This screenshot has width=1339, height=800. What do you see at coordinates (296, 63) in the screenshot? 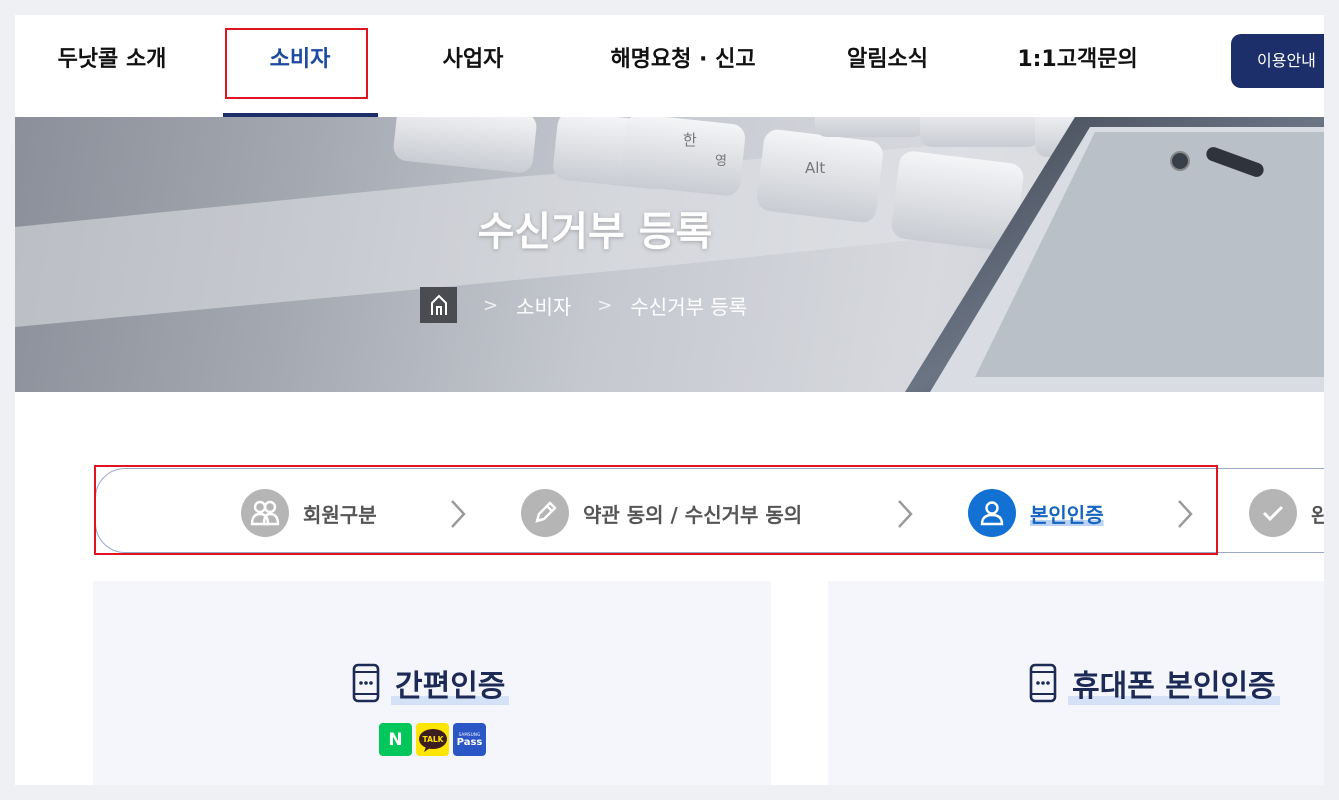
I see `nav-highlight-box` at bounding box center [296, 63].